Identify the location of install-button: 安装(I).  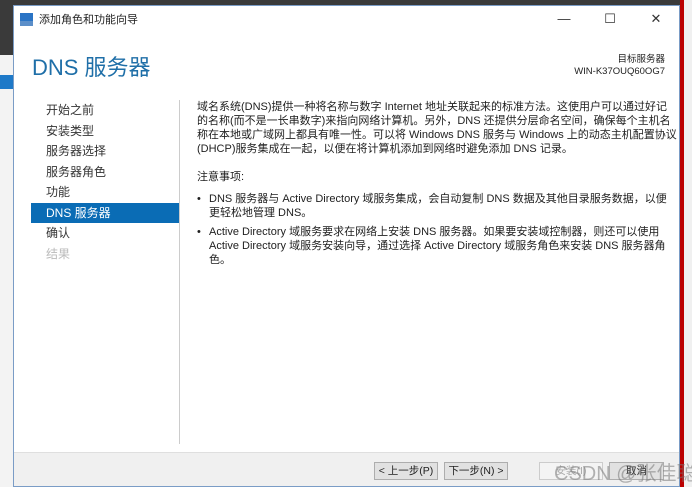
(571, 471).